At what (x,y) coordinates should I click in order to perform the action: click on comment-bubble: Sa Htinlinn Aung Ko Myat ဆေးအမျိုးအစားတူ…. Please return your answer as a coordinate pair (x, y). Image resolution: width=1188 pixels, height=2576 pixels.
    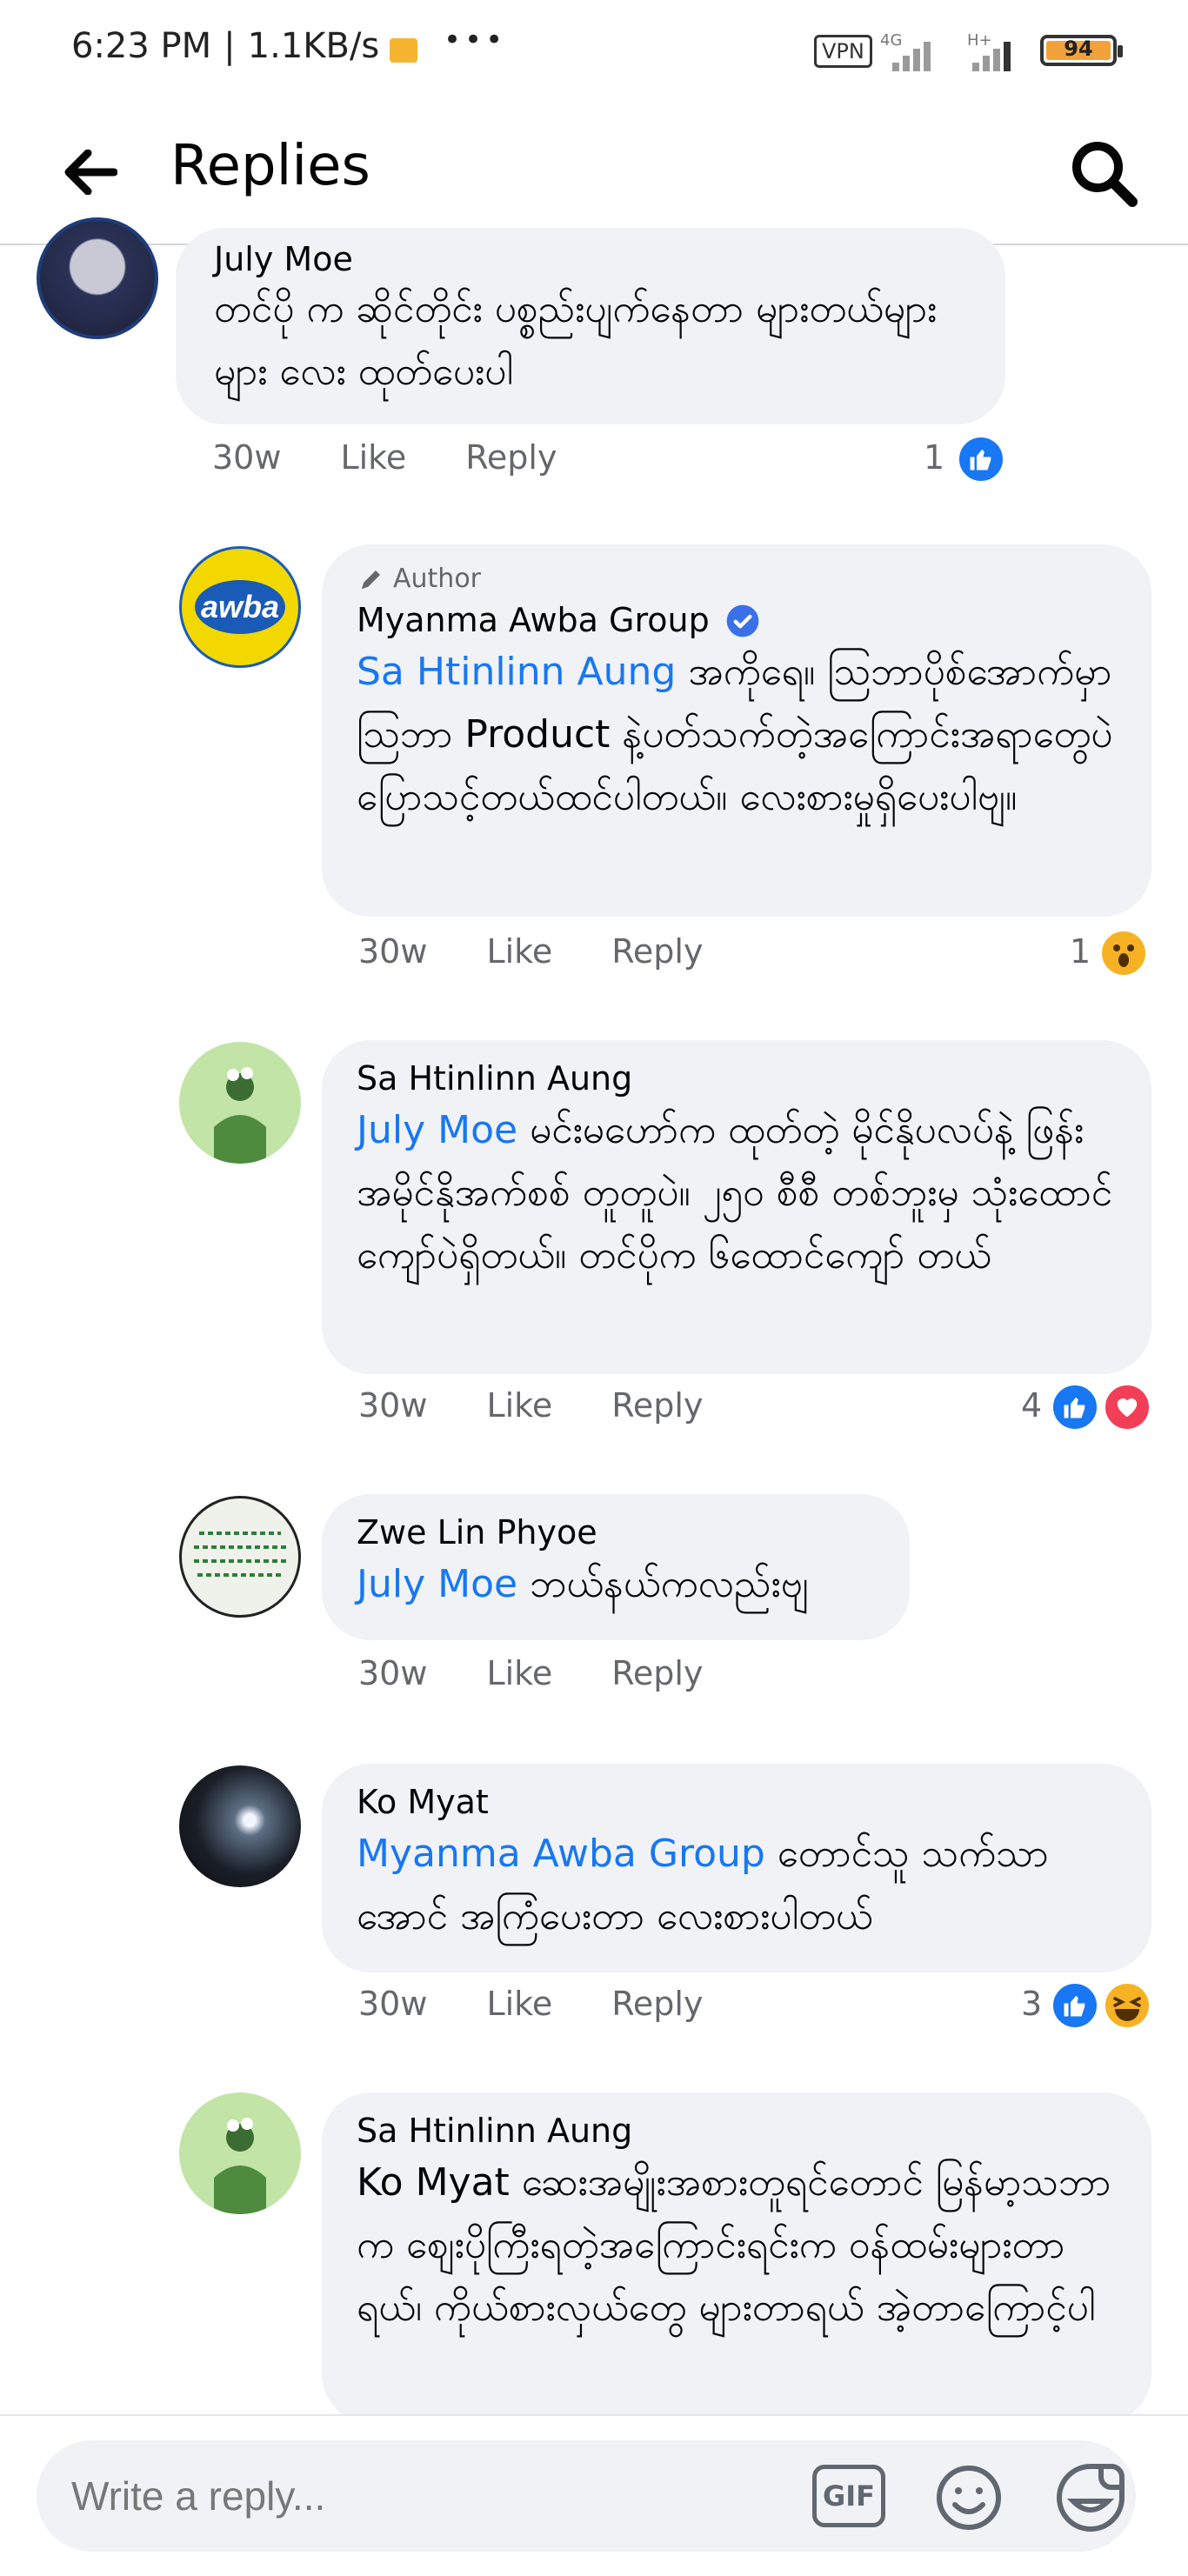
    Looking at the image, I should click on (736, 2257).